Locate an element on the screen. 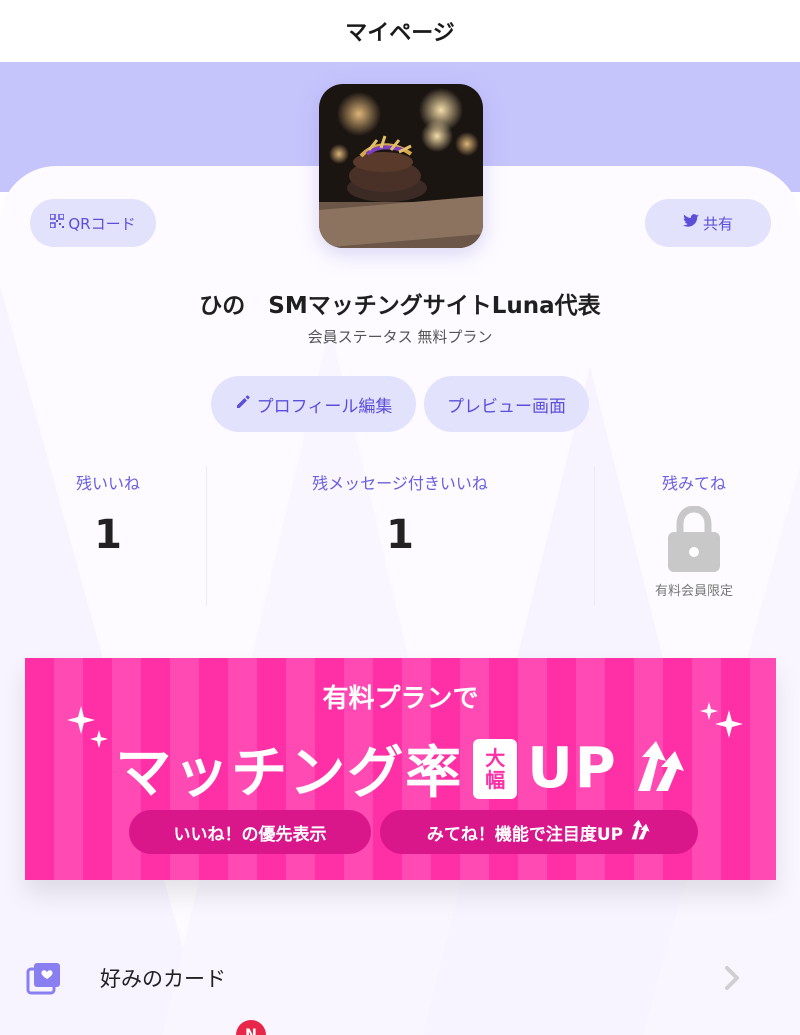 This screenshot has width=800, height=1035. profile-name: ひの SMマッチングサイトLuna代表 is located at coordinates (400, 306).